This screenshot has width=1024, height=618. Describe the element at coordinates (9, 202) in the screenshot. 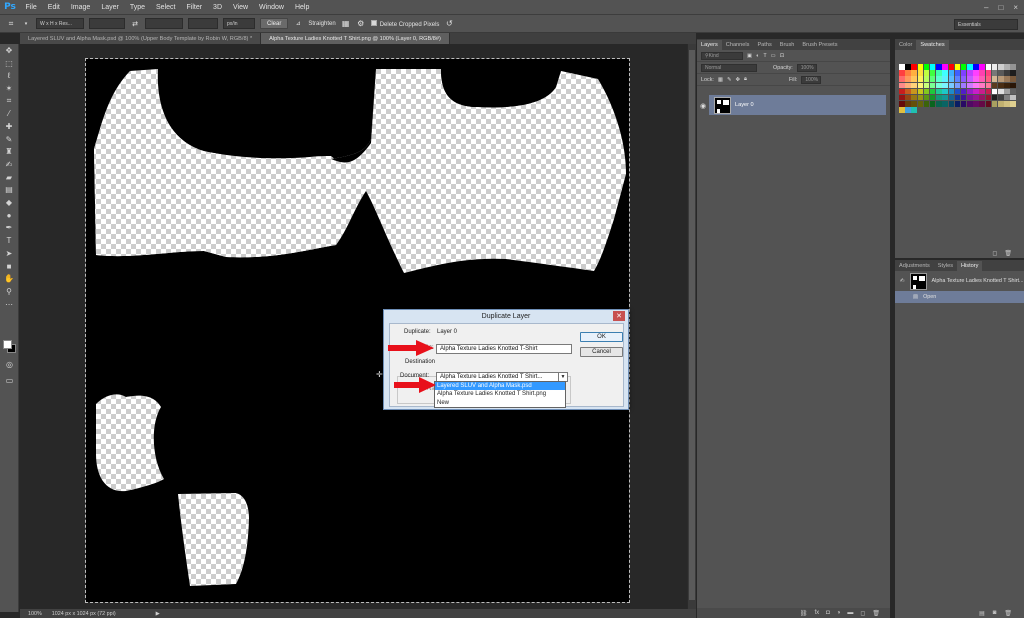

I see `blur-tool-icon: ◆` at that location.